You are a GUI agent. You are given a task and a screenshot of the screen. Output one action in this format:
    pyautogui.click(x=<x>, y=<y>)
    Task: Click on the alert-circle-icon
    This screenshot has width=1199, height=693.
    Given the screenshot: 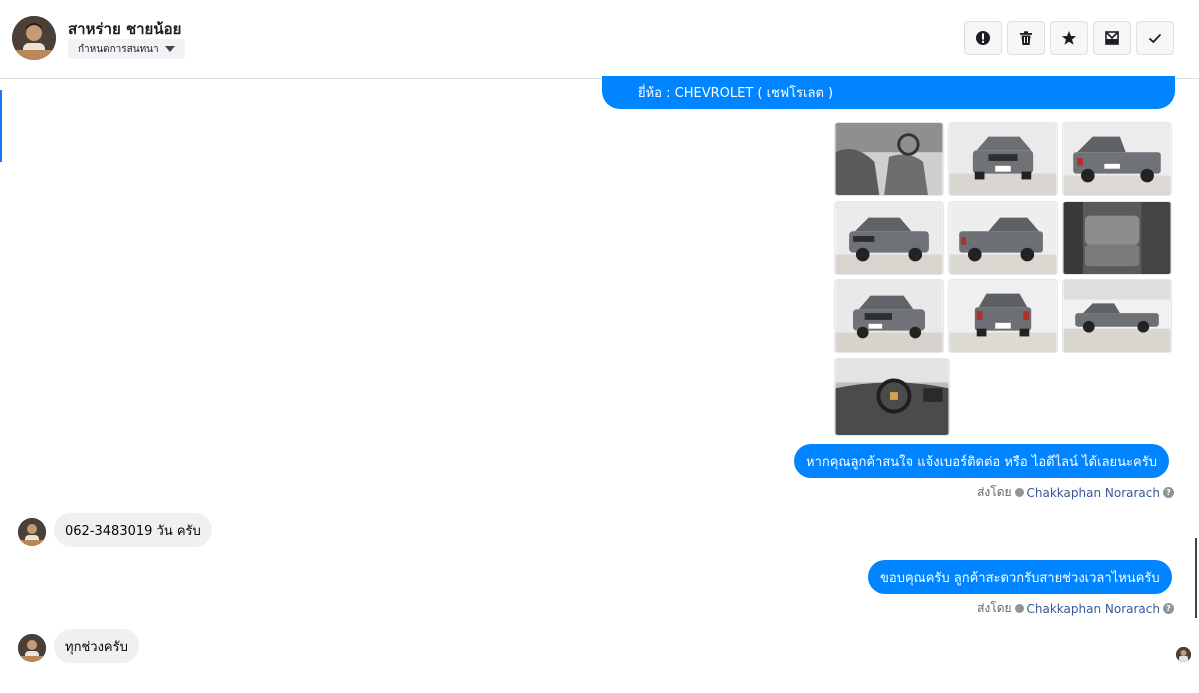 What is the action you would take?
    pyautogui.click(x=983, y=38)
    